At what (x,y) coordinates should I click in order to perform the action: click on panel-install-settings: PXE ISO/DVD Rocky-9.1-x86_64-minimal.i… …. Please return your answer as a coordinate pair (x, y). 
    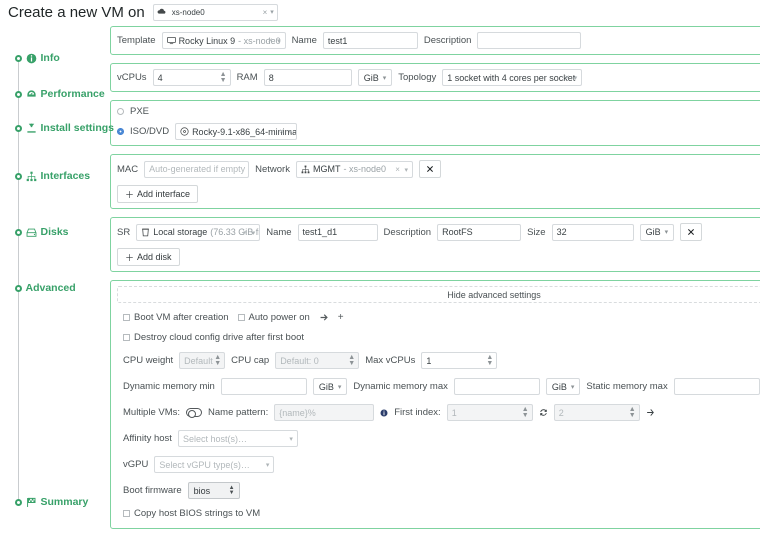
    Looking at the image, I should click on (435, 123).